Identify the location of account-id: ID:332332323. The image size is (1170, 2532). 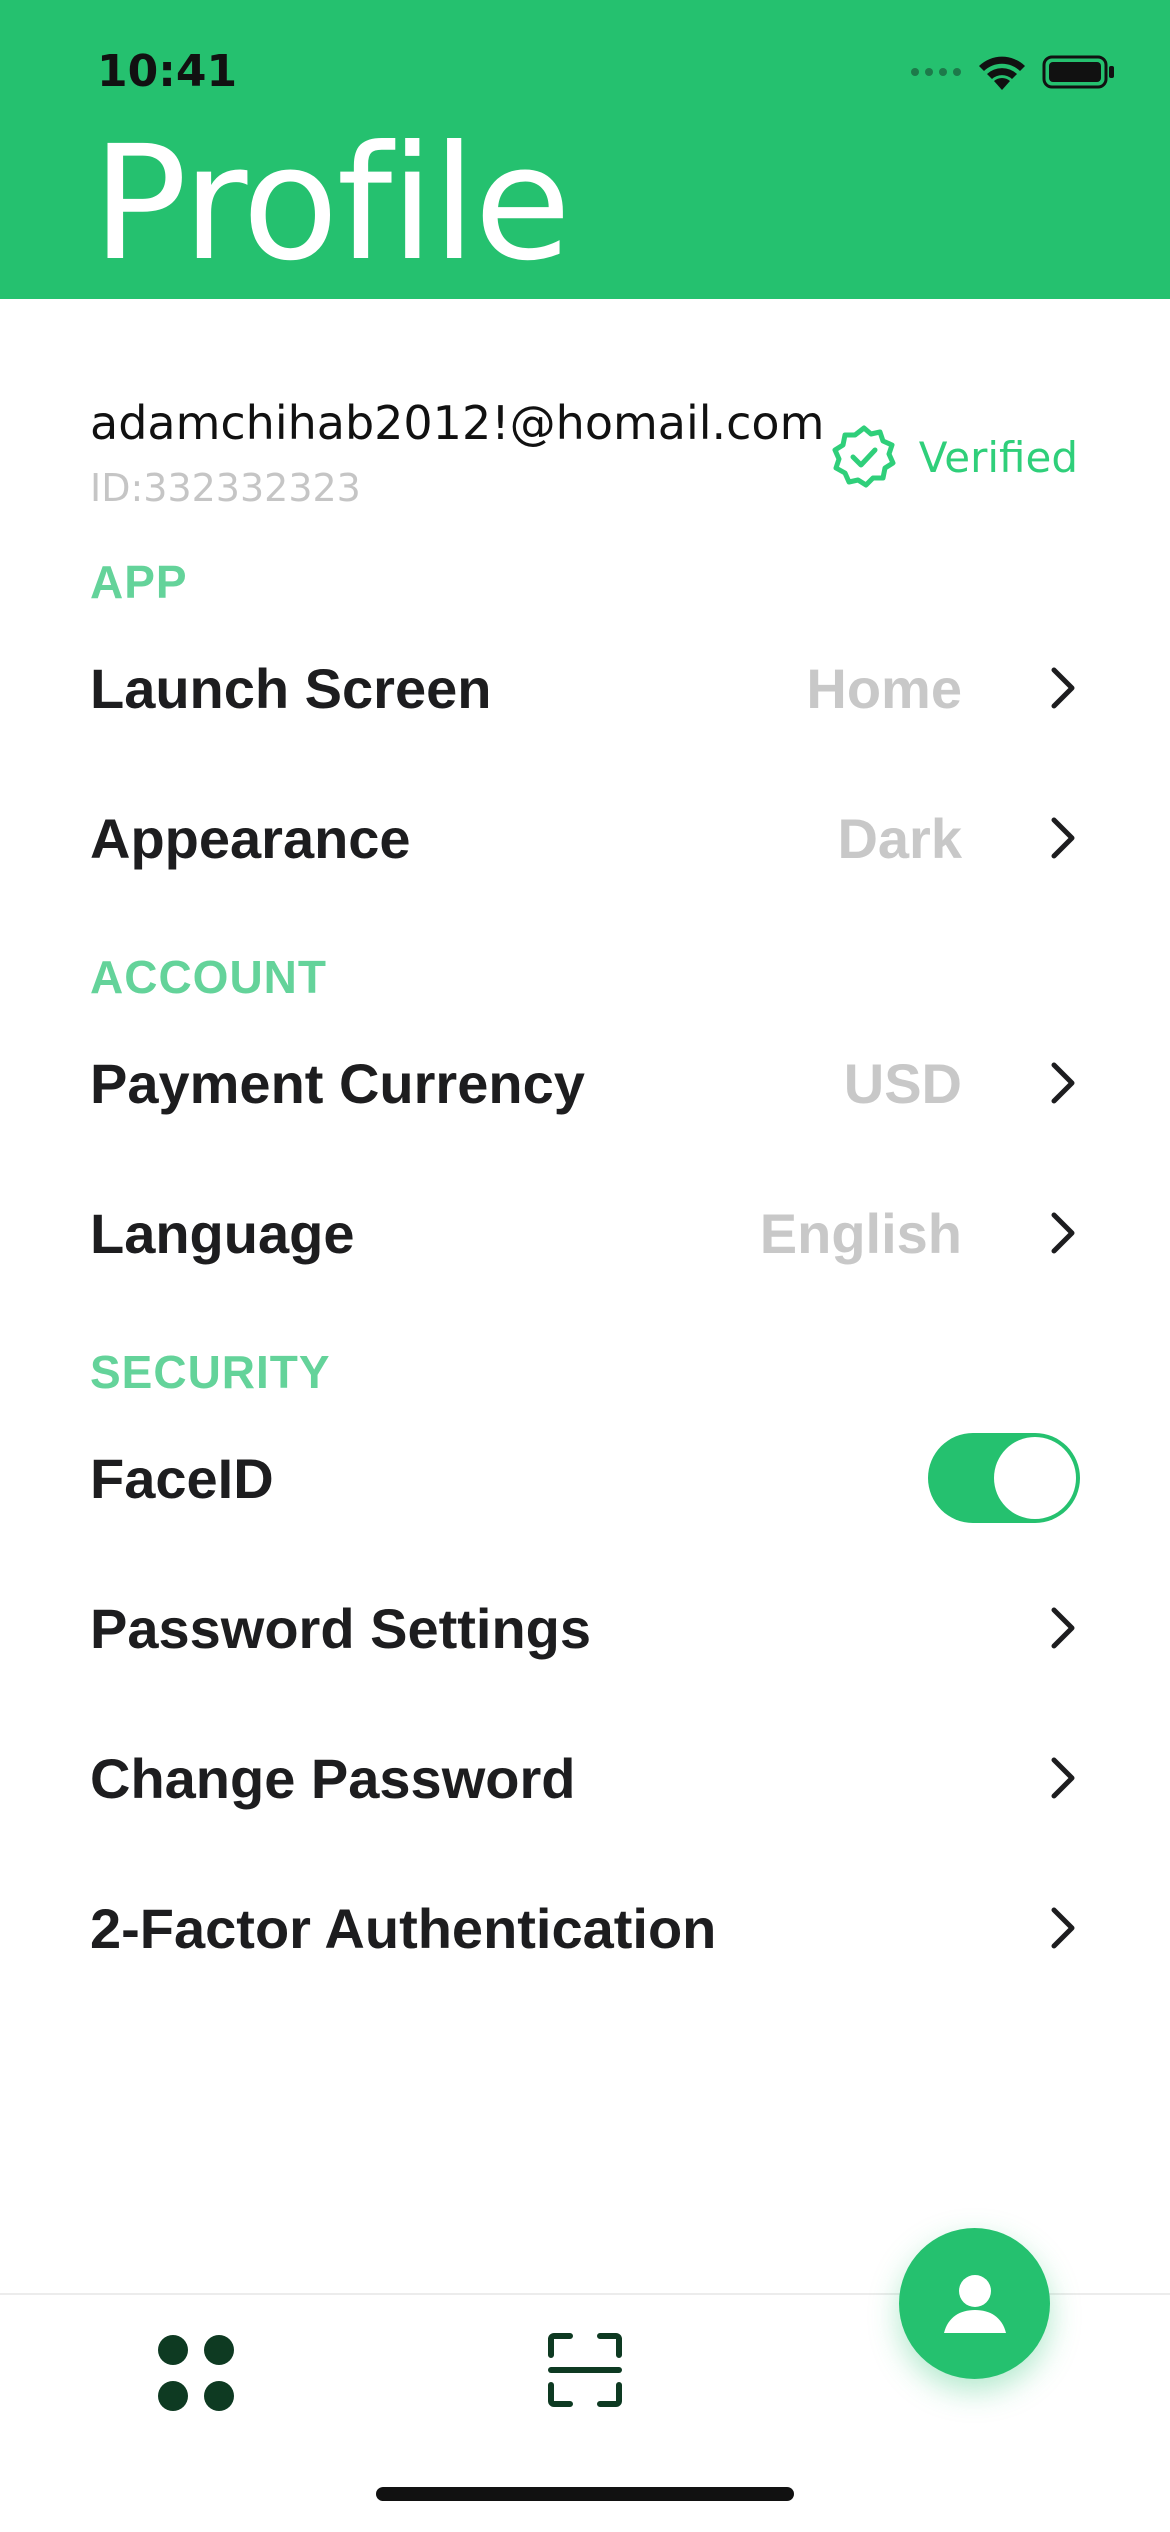
(225, 488).